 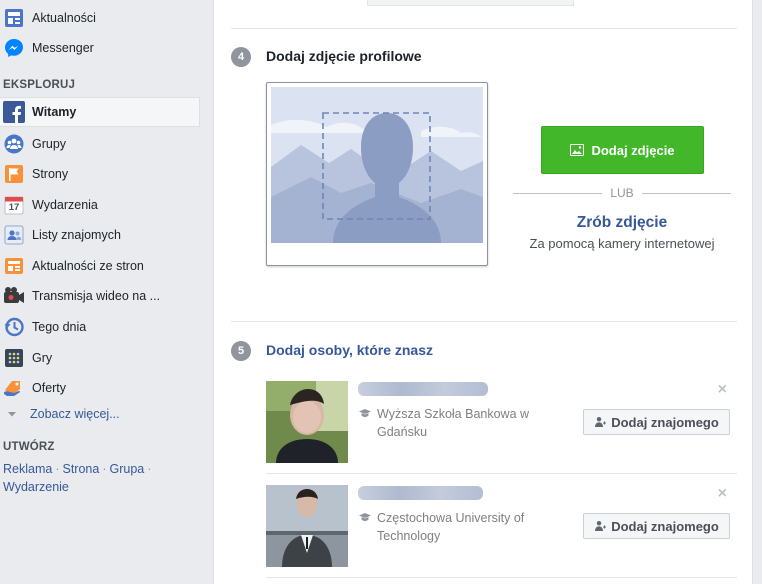 I want to click on sidebar-item-label: Tego dnia, so click(x=59, y=327).